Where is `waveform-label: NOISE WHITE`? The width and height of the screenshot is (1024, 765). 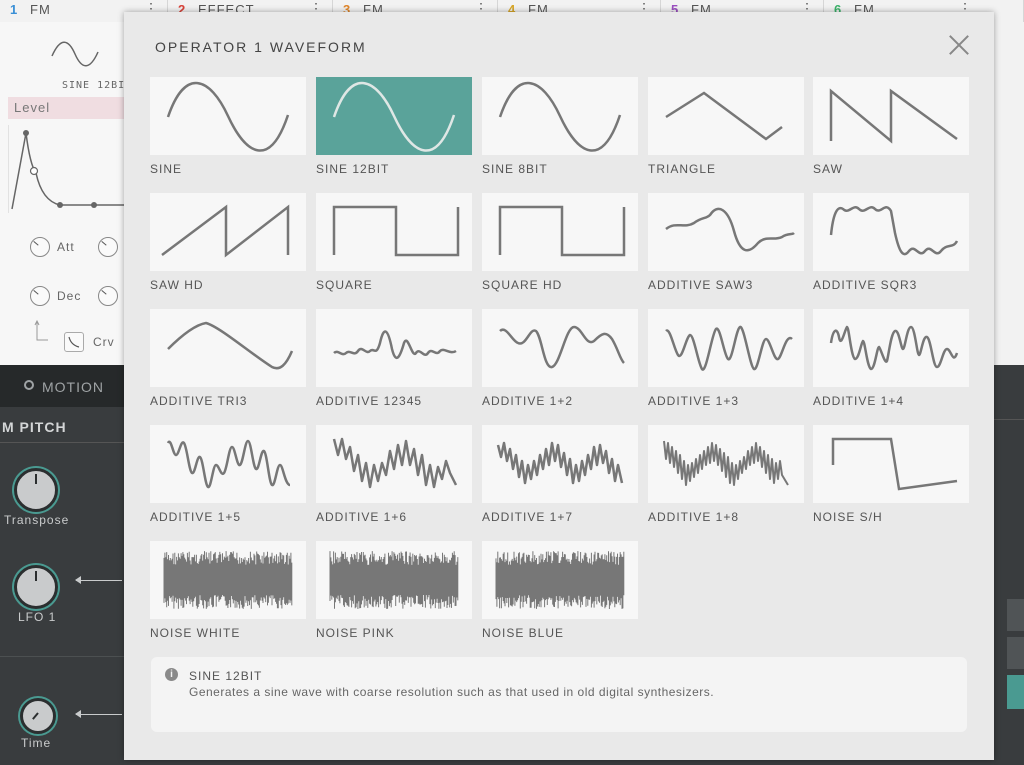
waveform-label: NOISE WHITE is located at coordinates (195, 633).